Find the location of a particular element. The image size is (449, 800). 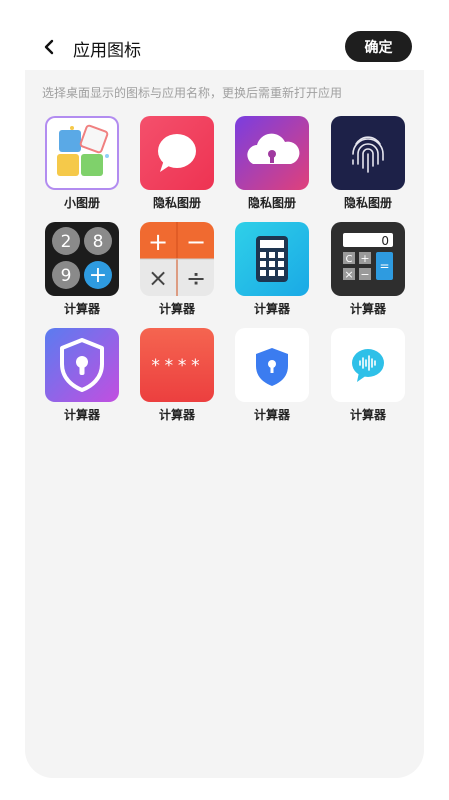

ball-digit: 8 is located at coordinates (98, 242).